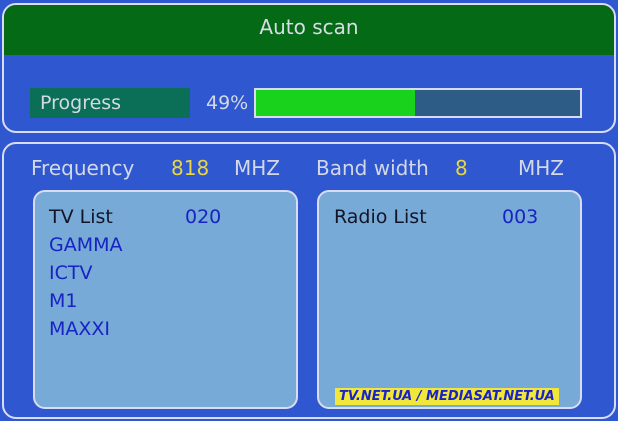 The height and width of the screenshot is (421, 618). I want to click on title-bar: Auto scan, so click(309, 30).